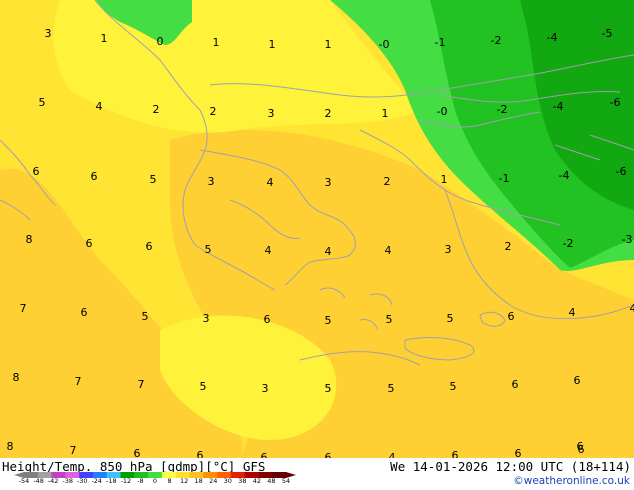  What do you see at coordinates (82, 480) in the screenshot?
I see `legend-tick-label: -30` at bounding box center [82, 480].